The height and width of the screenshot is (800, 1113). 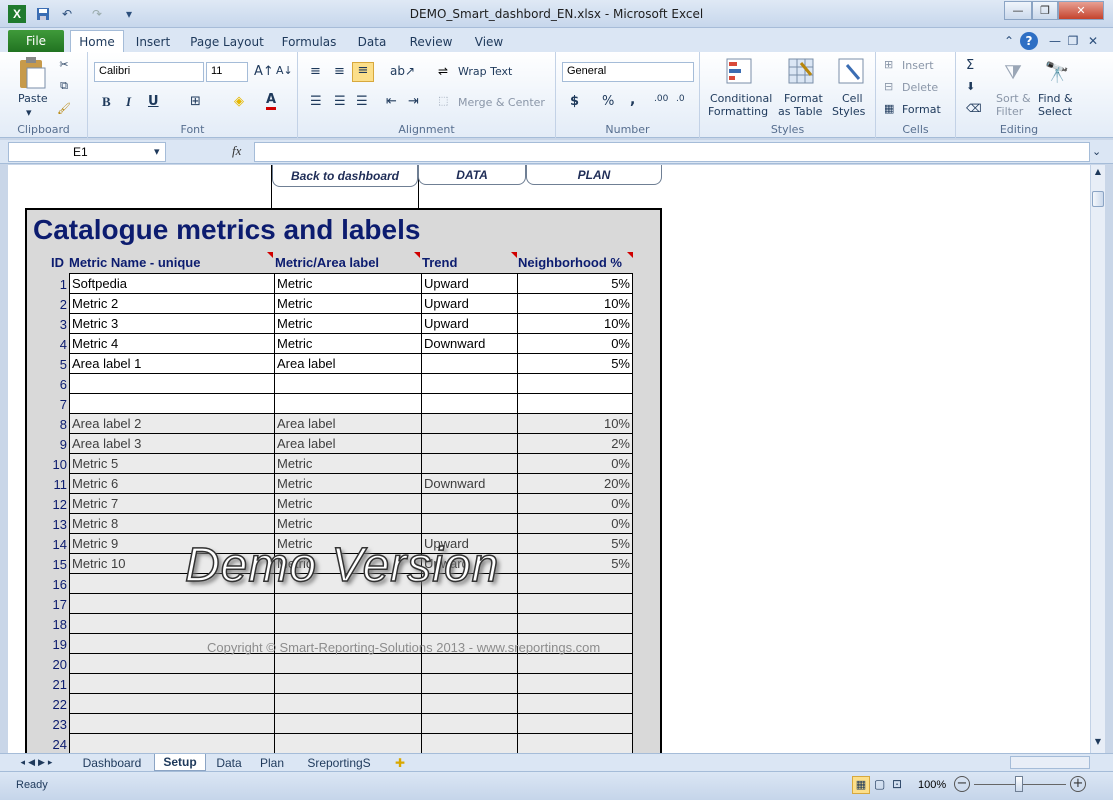 What do you see at coordinates (472, 175) in the screenshot?
I see `data-button: DATA` at bounding box center [472, 175].